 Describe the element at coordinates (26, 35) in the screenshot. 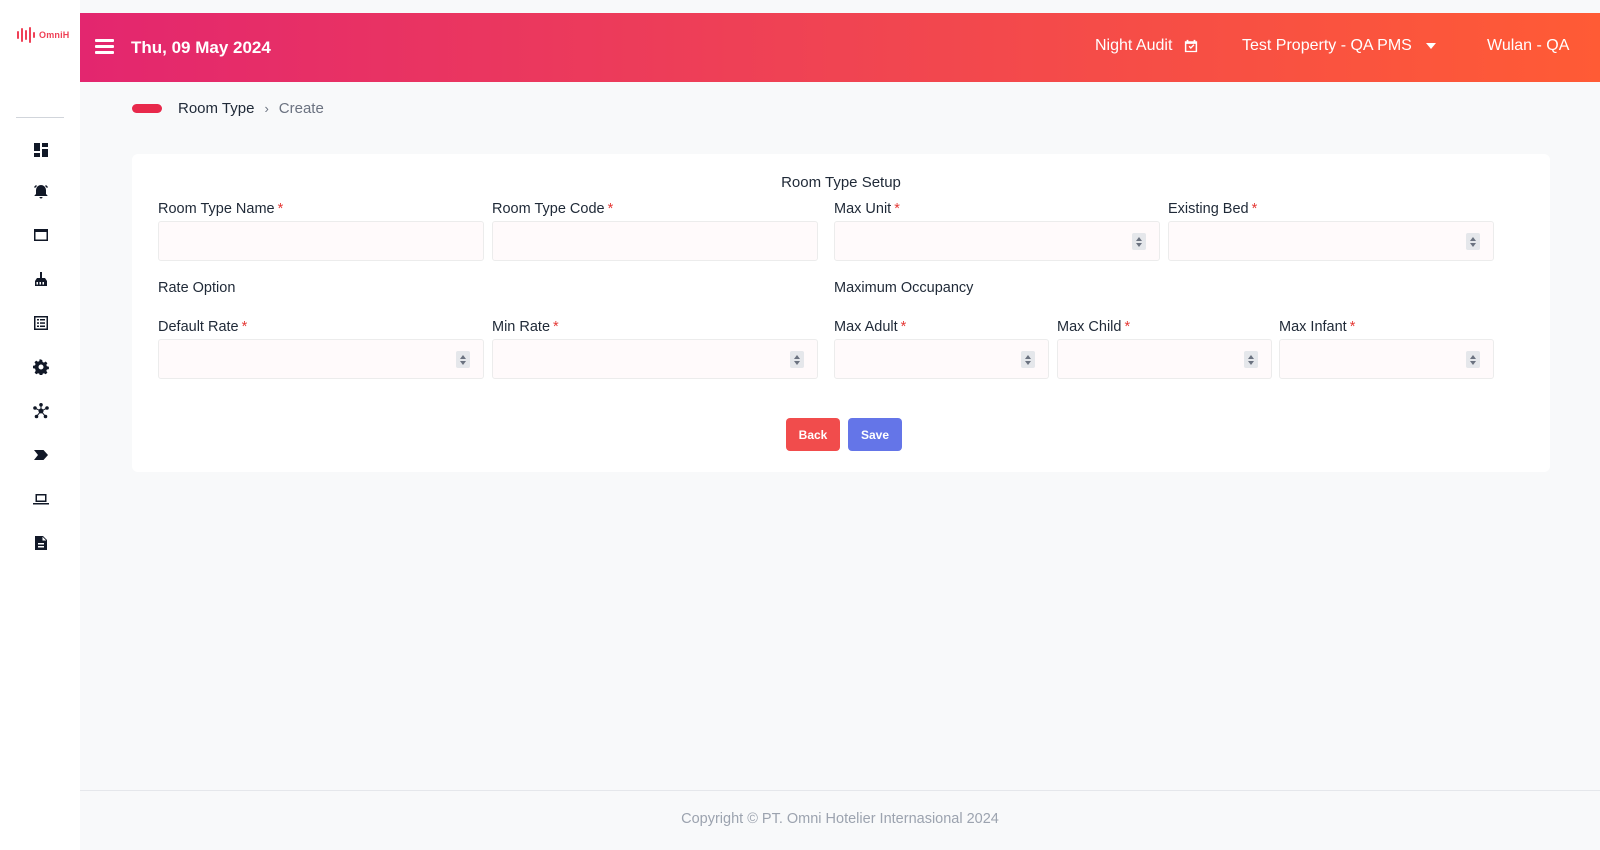

I see `logo-mark` at that location.